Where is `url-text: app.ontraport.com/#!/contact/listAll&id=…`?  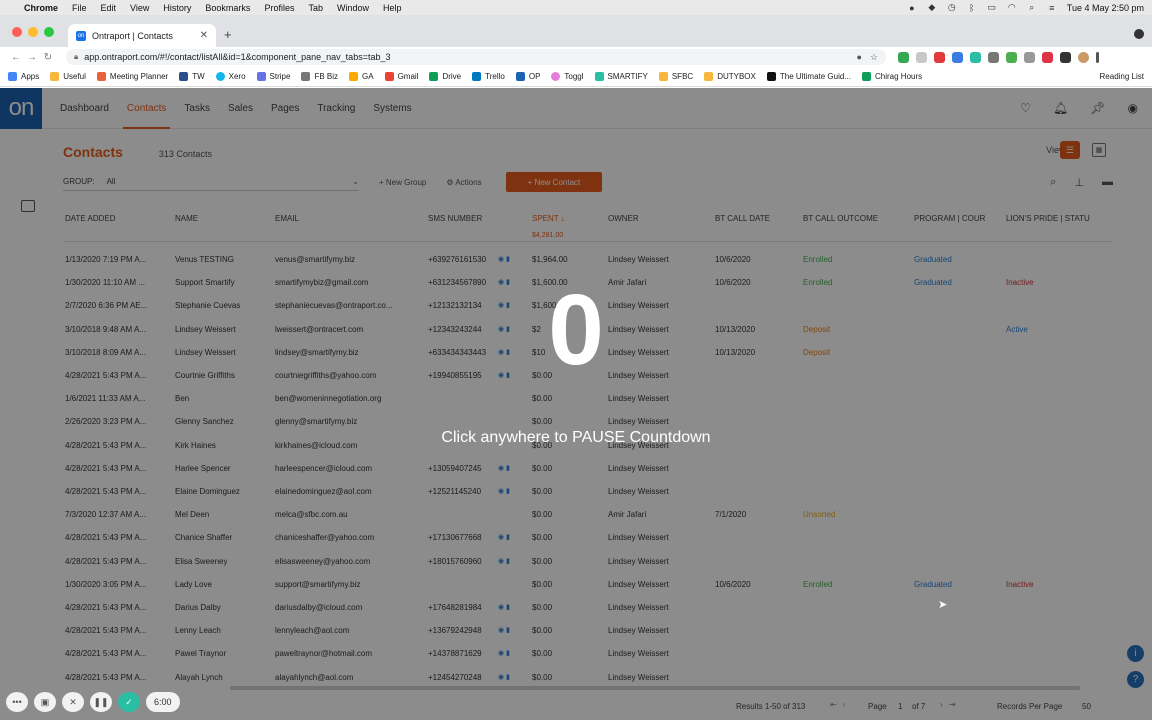
url-text: app.ontraport.com/#!/contact/listAll&id=… is located at coordinates (237, 57).